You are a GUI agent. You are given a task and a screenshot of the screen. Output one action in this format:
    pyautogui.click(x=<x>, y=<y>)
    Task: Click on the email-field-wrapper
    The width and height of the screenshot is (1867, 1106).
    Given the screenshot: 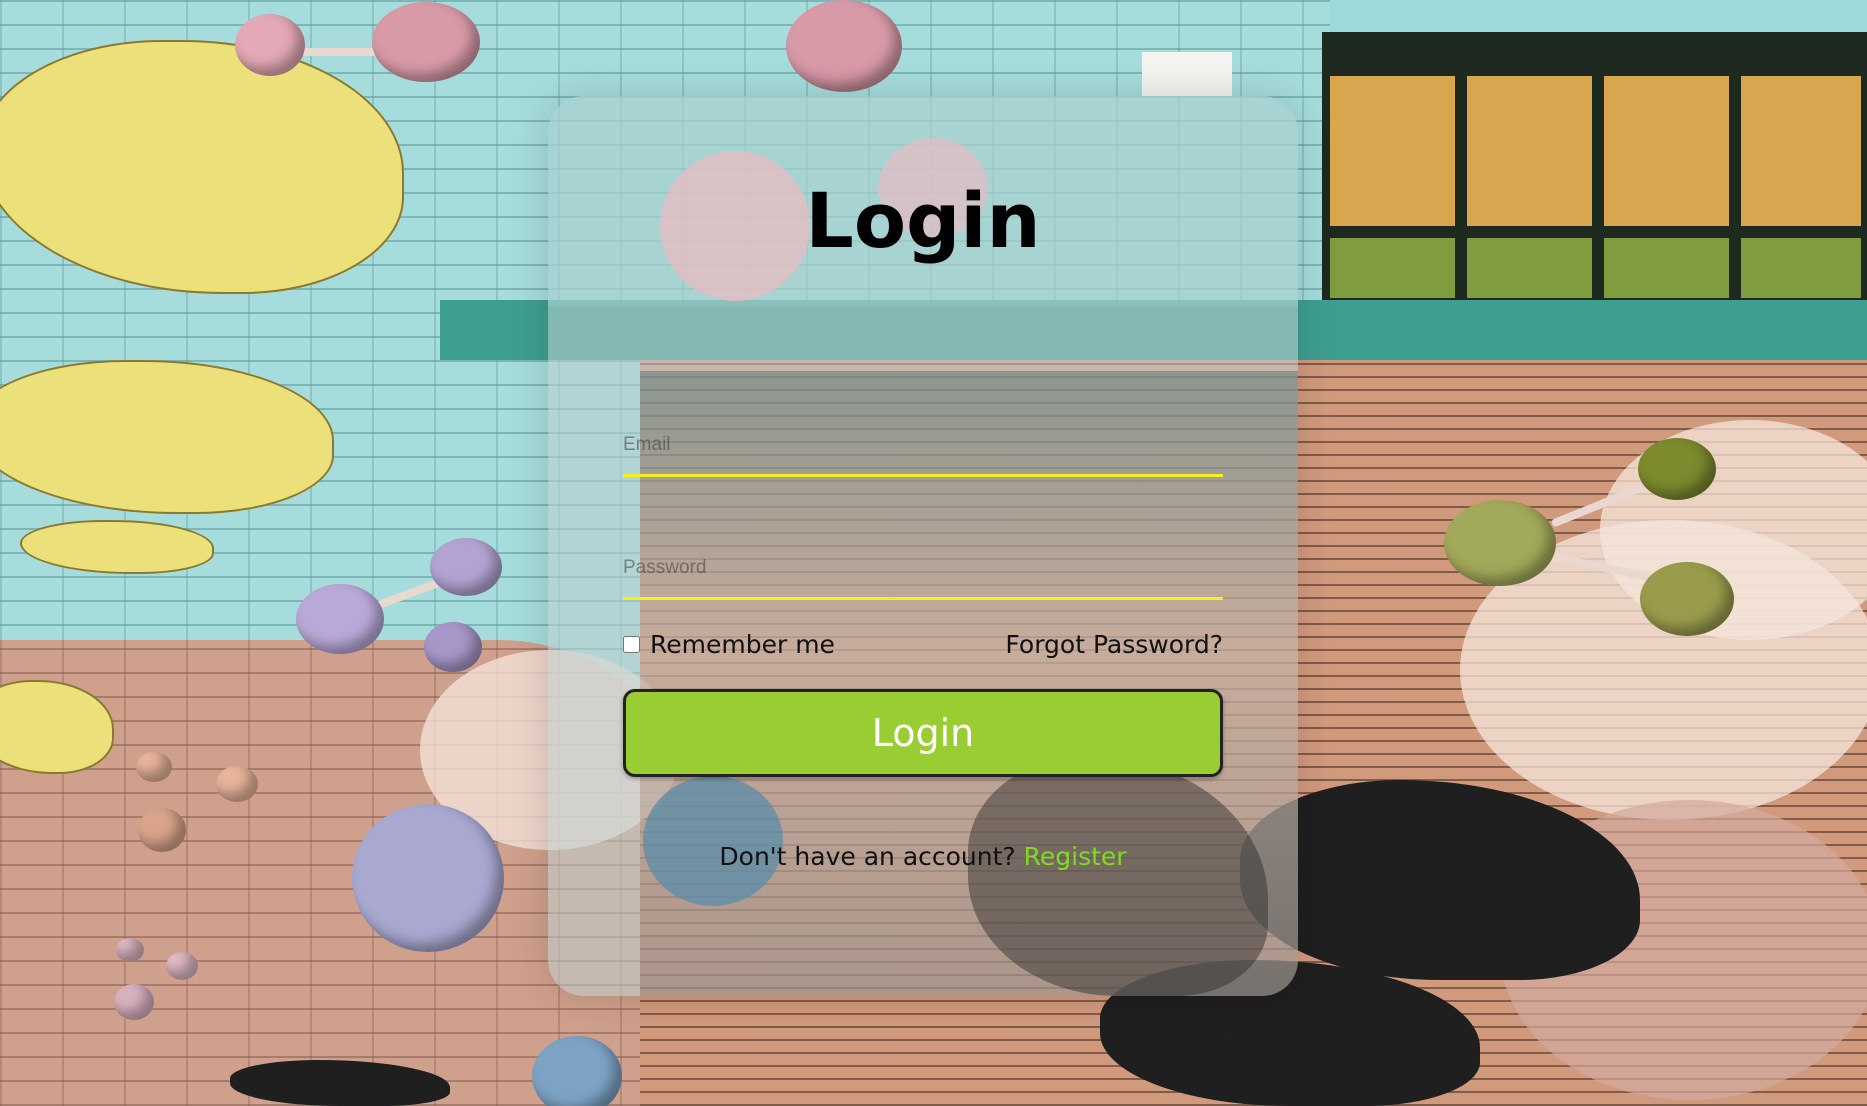 What is the action you would take?
    pyautogui.click(x=923, y=443)
    